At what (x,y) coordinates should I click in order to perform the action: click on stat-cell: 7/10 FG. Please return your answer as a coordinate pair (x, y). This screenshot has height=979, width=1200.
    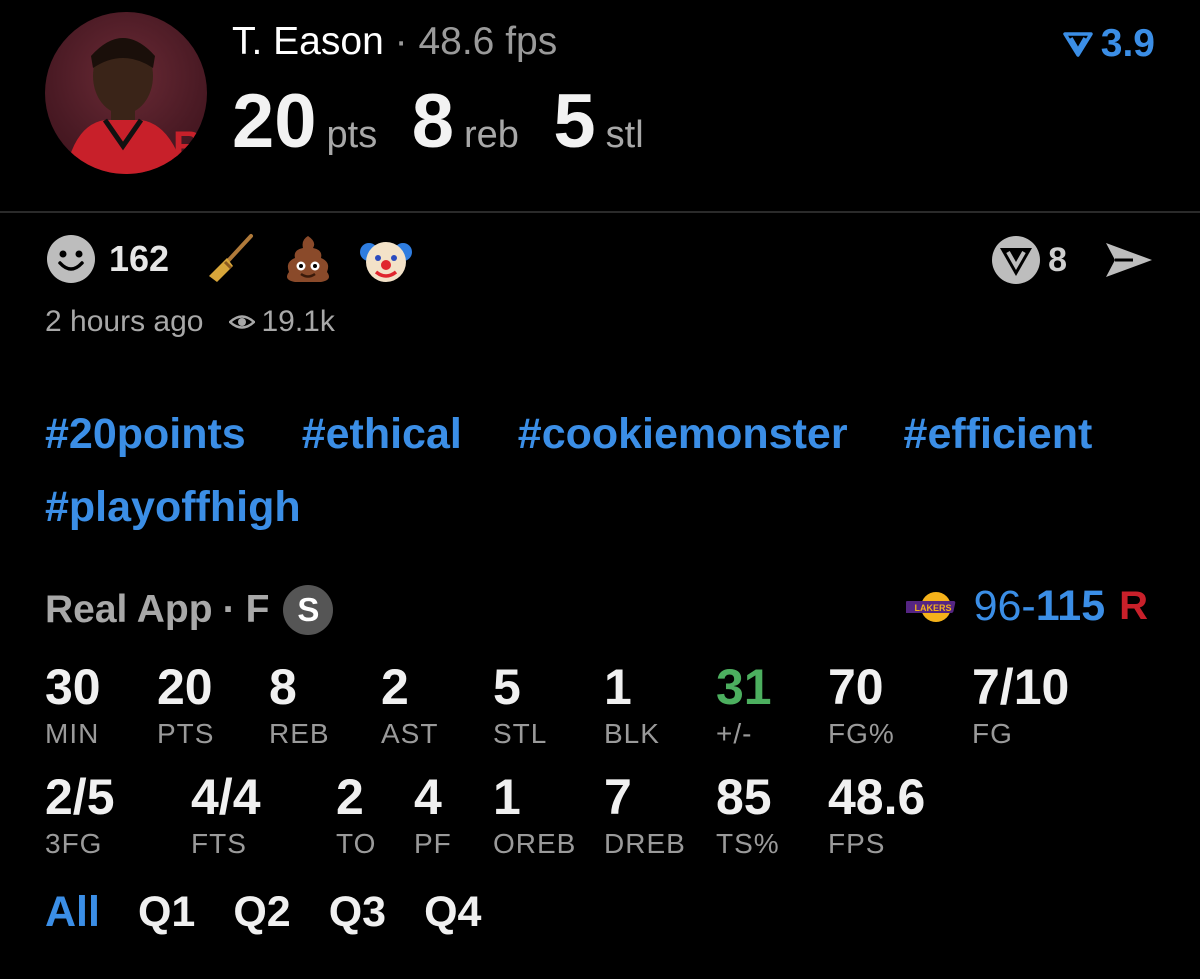
    Looking at the image, I should click on (1020, 705).